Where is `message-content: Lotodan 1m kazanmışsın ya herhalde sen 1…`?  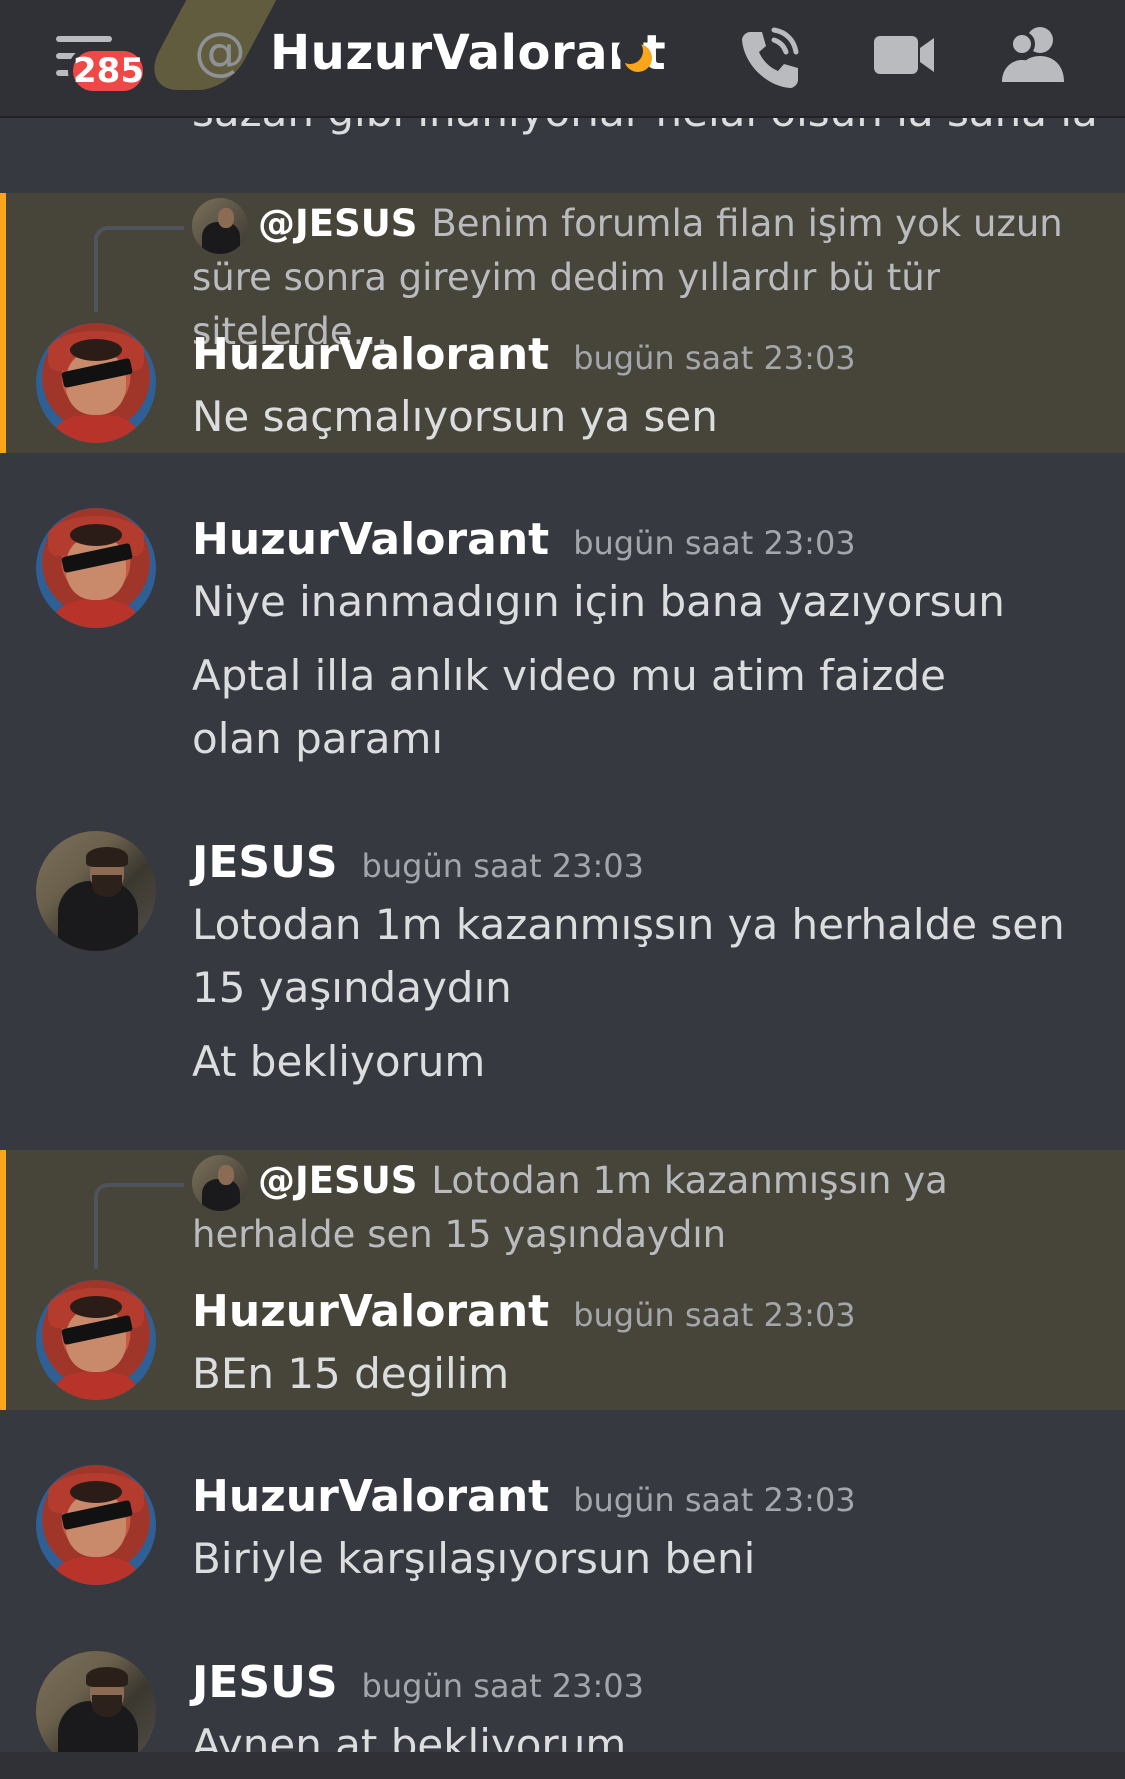 message-content: Lotodan 1m kazanmışsın ya herhalde sen 1… is located at coordinates (628, 993).